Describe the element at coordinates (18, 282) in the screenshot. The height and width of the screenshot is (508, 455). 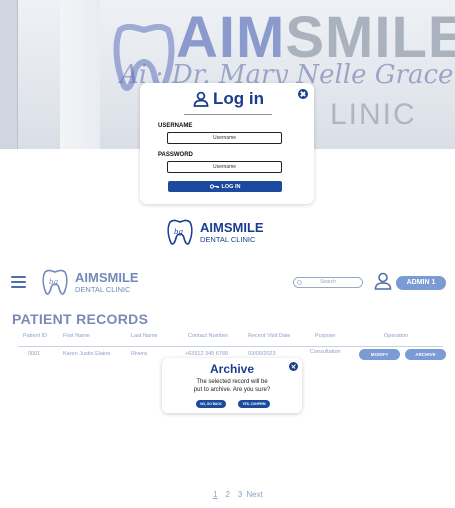
I see `menu-icon` at that location.